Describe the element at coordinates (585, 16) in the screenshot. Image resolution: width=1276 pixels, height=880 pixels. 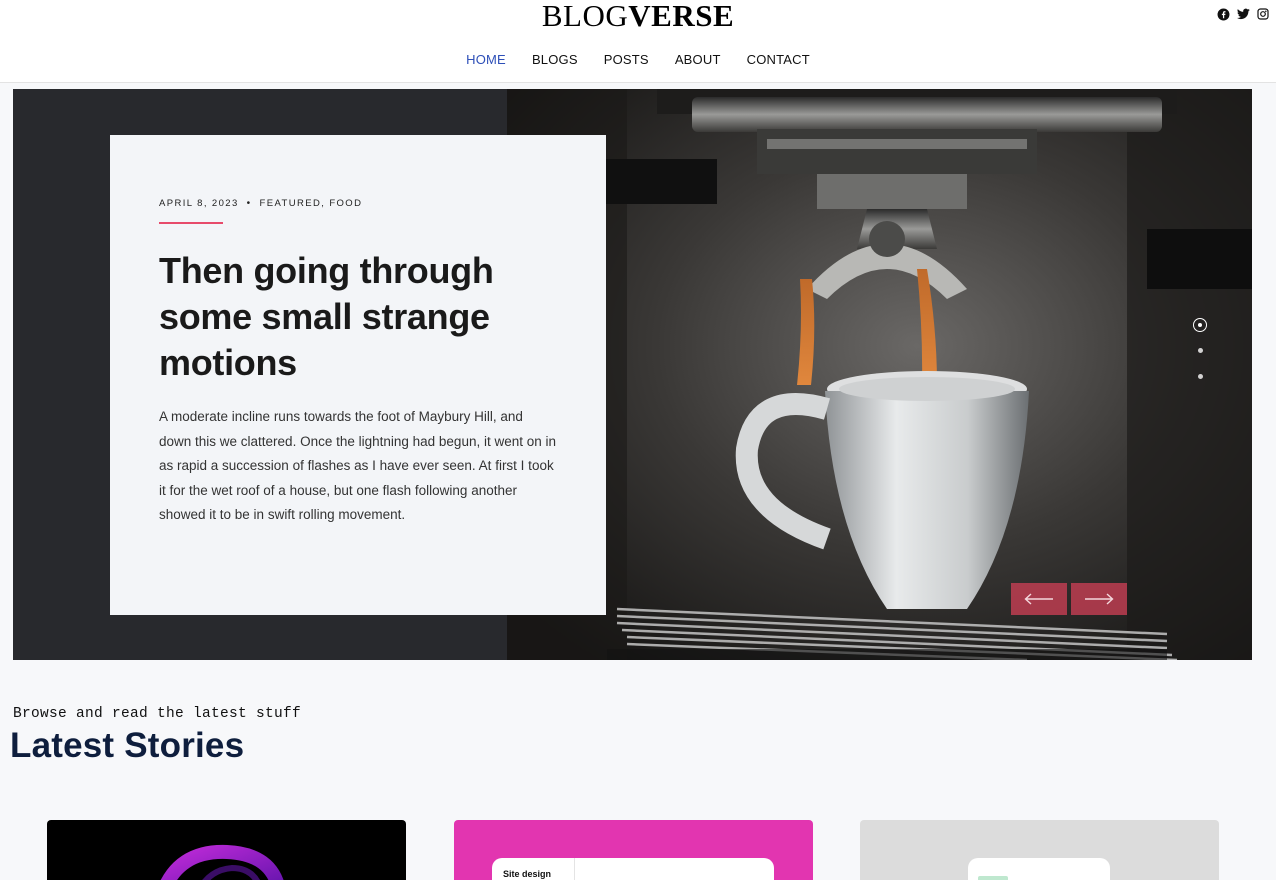
I see `logo-text-thin: BLOG` at that location.